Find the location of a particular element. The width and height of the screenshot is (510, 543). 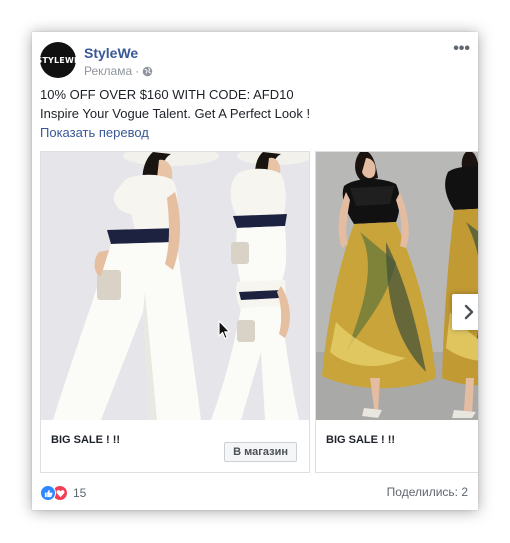

like-icon is located at coordinates (48, 493).